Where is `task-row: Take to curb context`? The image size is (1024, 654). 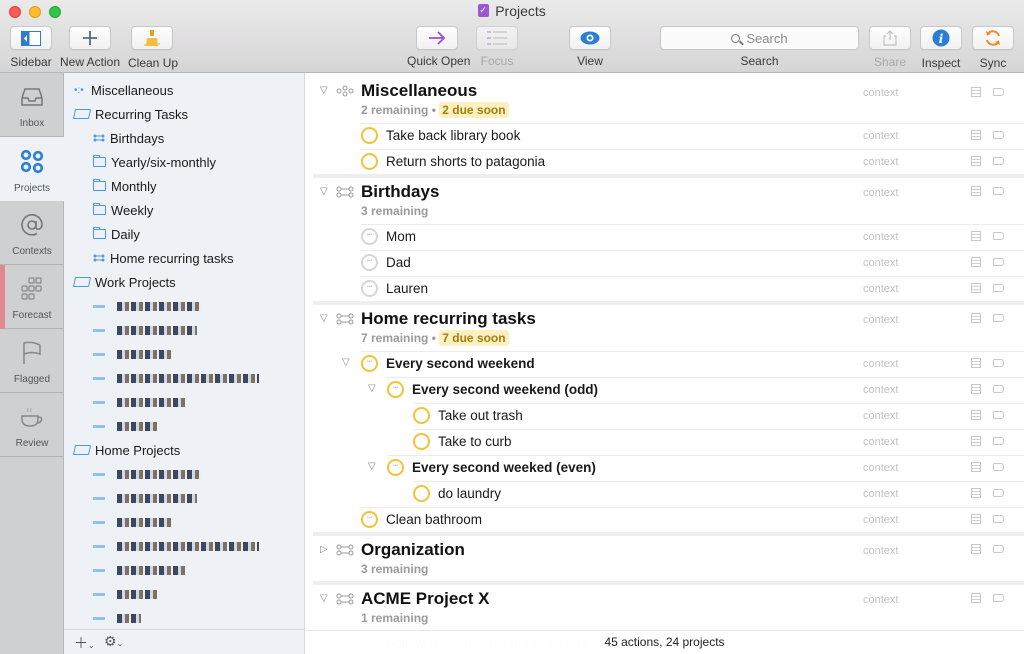
task-row: Take to curb context is located at coordinates (664, 442).